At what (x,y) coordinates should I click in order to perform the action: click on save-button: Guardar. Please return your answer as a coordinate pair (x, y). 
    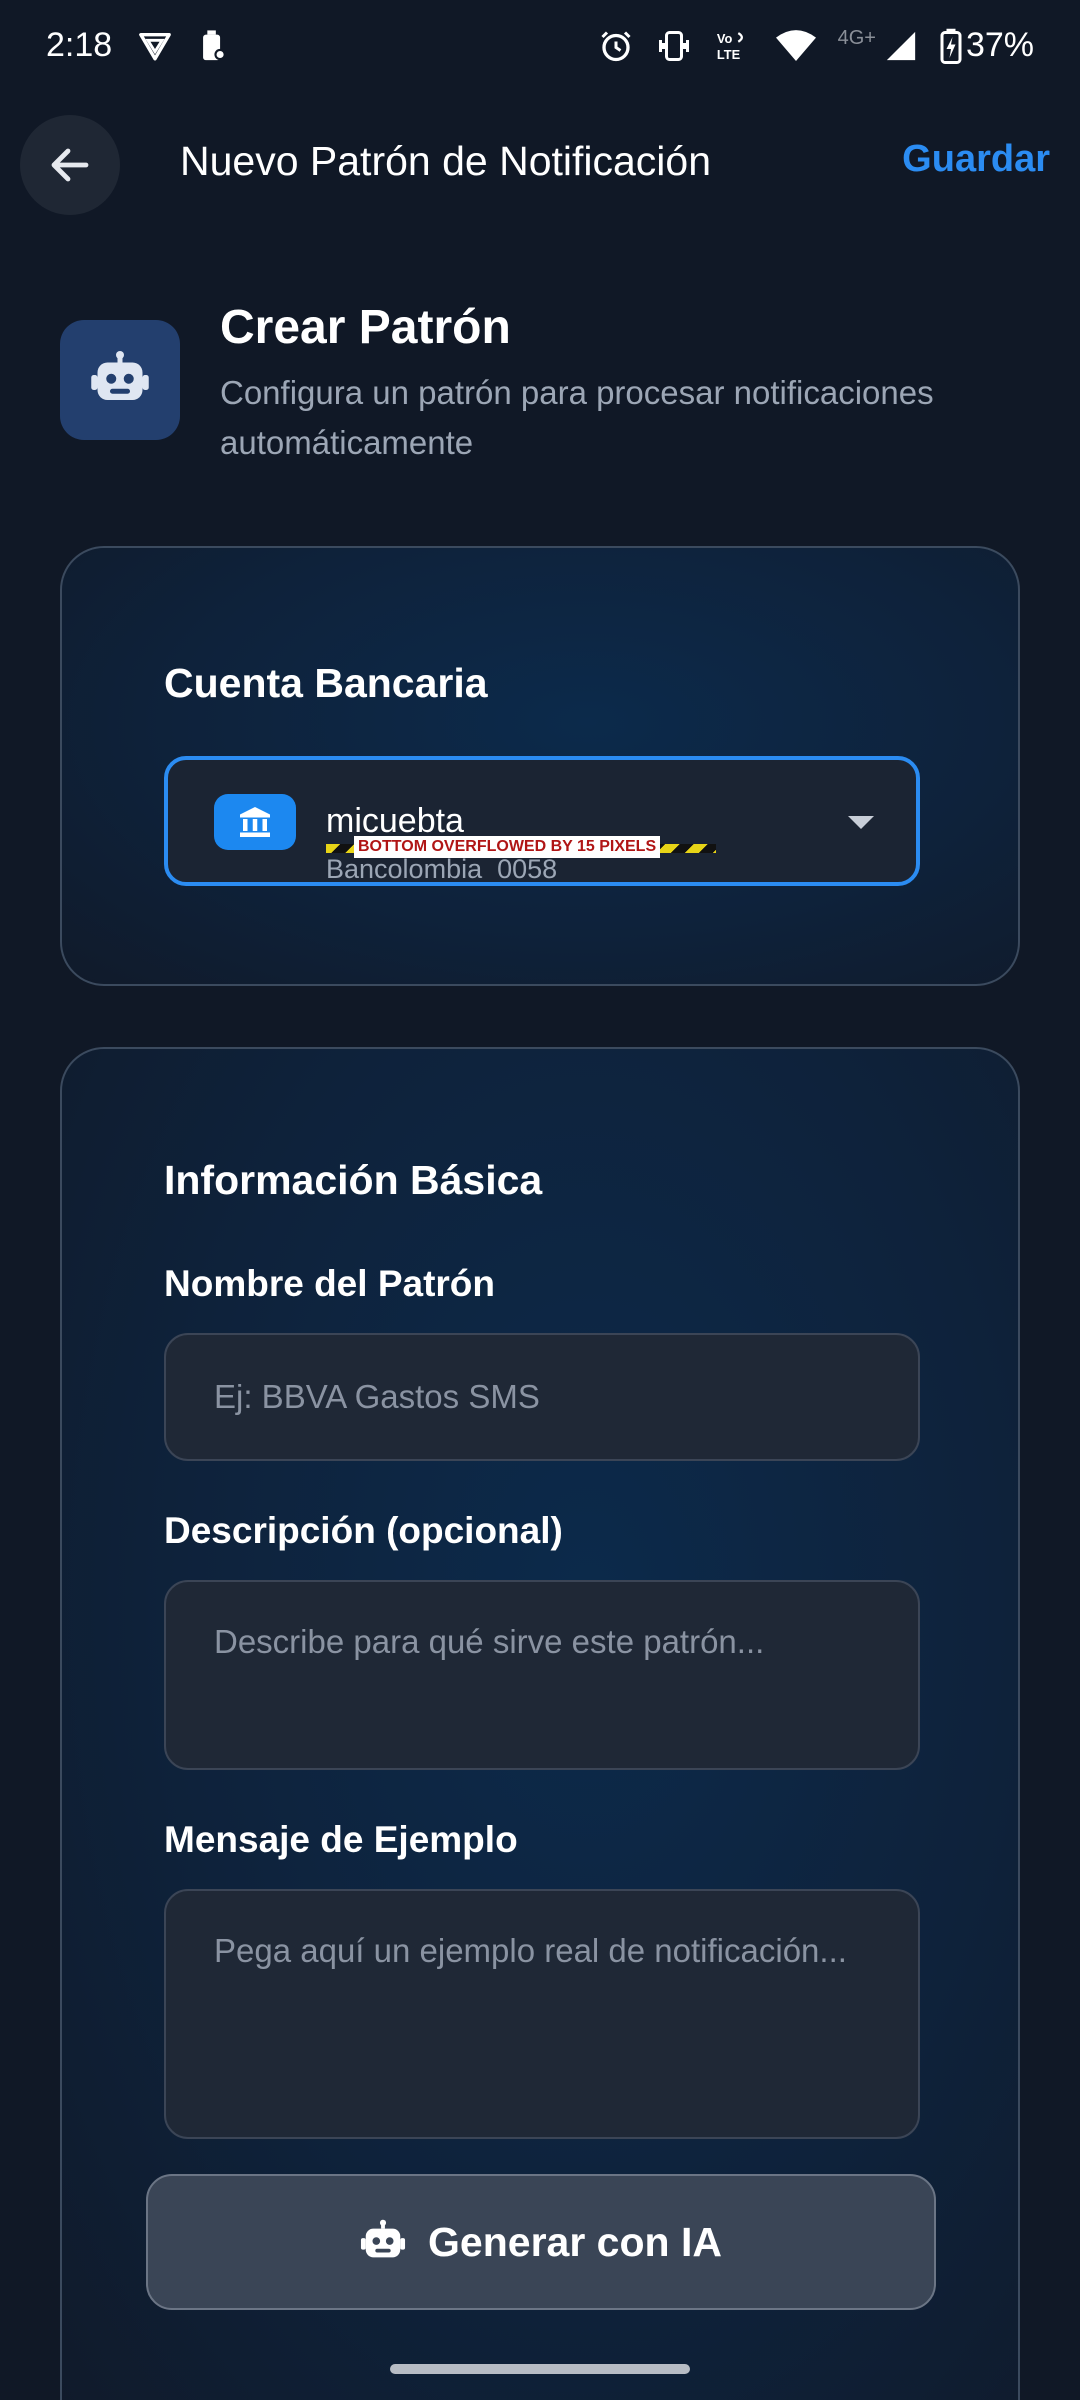
    Looking at the image, I should click on (976, 159).